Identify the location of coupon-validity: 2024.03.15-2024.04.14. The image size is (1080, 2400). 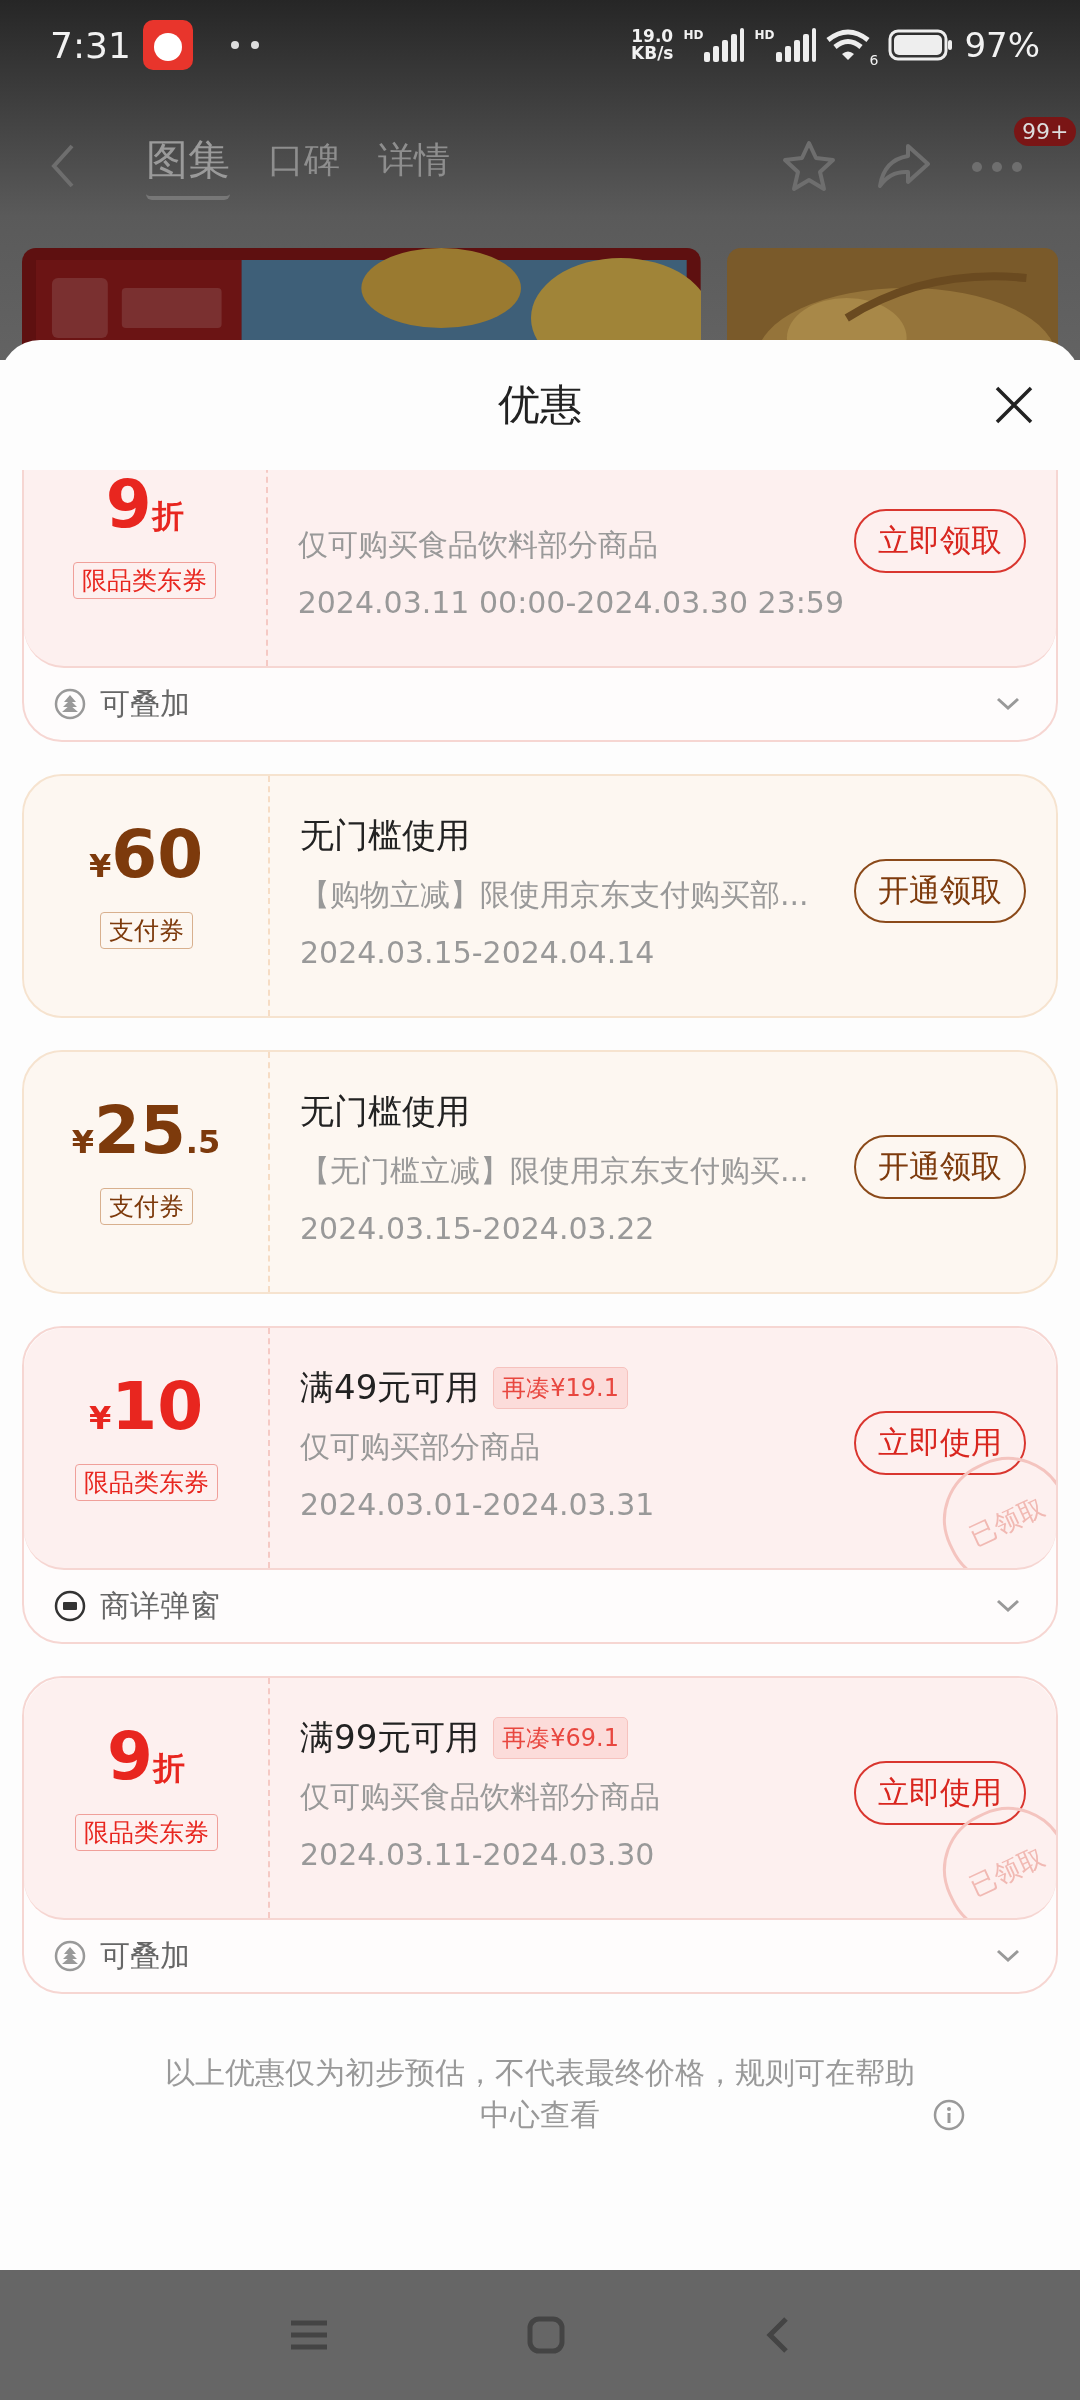
(478, 953).